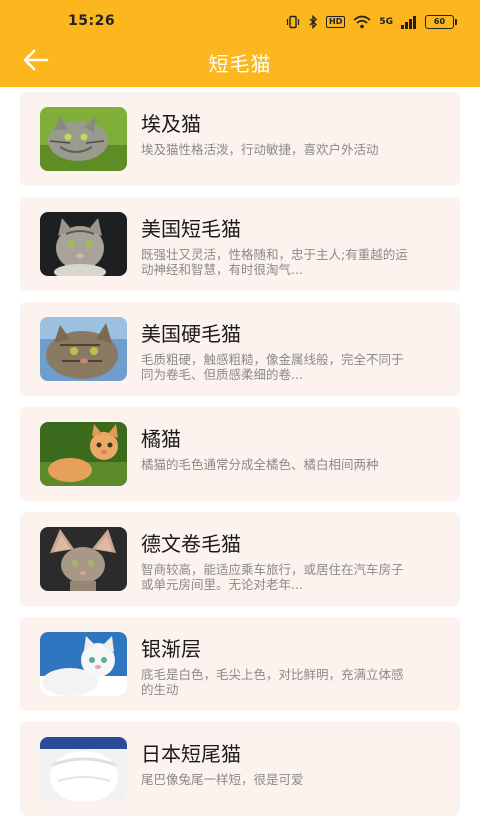 The height and width of the screenshot is (816, 480). What do you see at coordinates (191, 229) in the screenshot?
I see `cat-name: 美国短毛猫` at bounding box center [191, 229].